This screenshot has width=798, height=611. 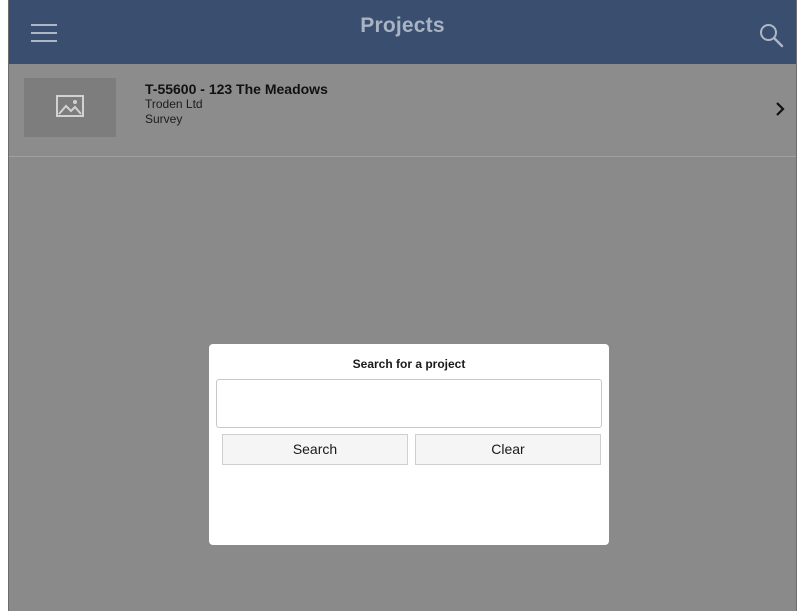 I want to click on dialog-title: Search for a project, so click(x=409, y=364).